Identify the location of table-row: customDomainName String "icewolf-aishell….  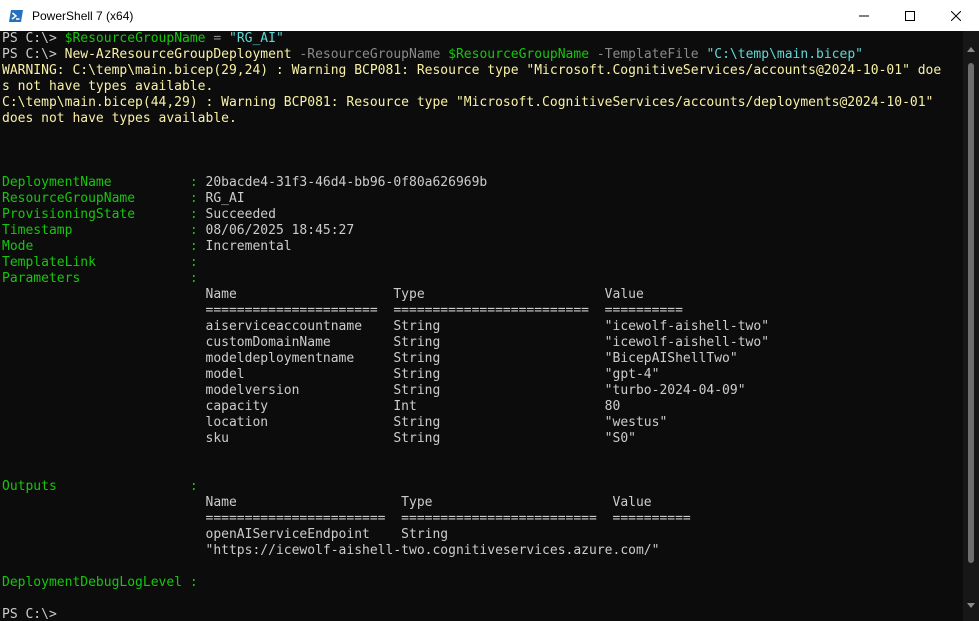
(487, 342).